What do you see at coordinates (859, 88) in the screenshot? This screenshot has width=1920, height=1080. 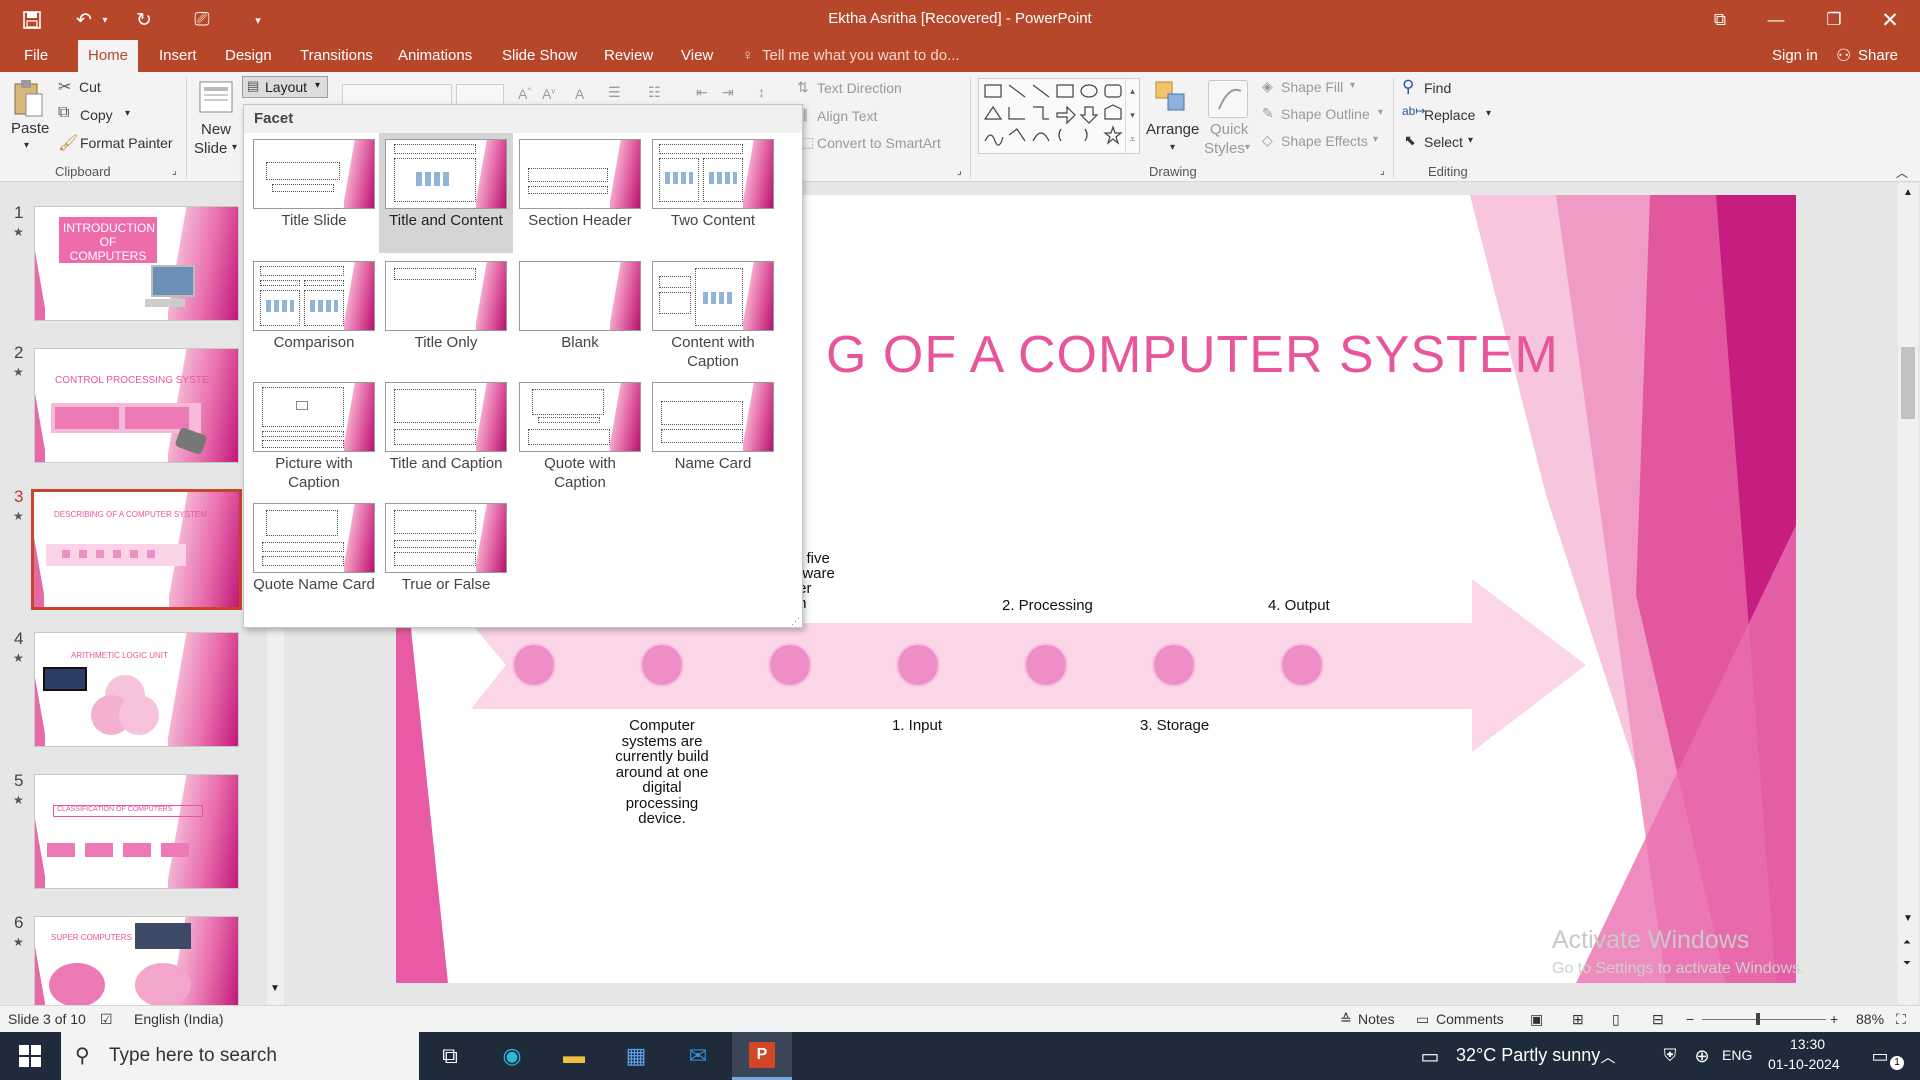 I see `text-direction-button: Text Direction` at bounding box center [859, 88].